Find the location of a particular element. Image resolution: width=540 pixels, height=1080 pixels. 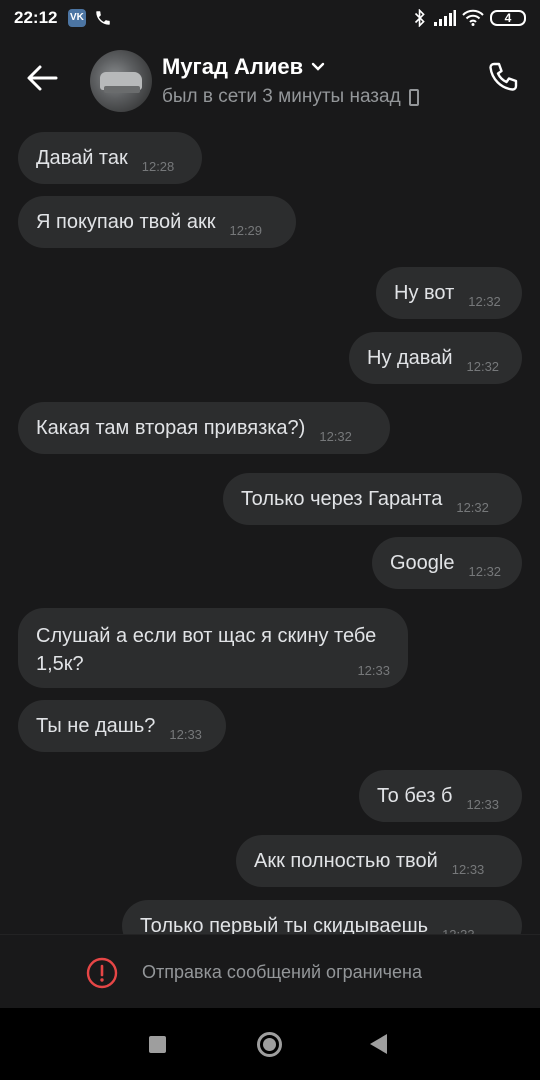

message-time: 12:29 is located at coordinates (246, 230).